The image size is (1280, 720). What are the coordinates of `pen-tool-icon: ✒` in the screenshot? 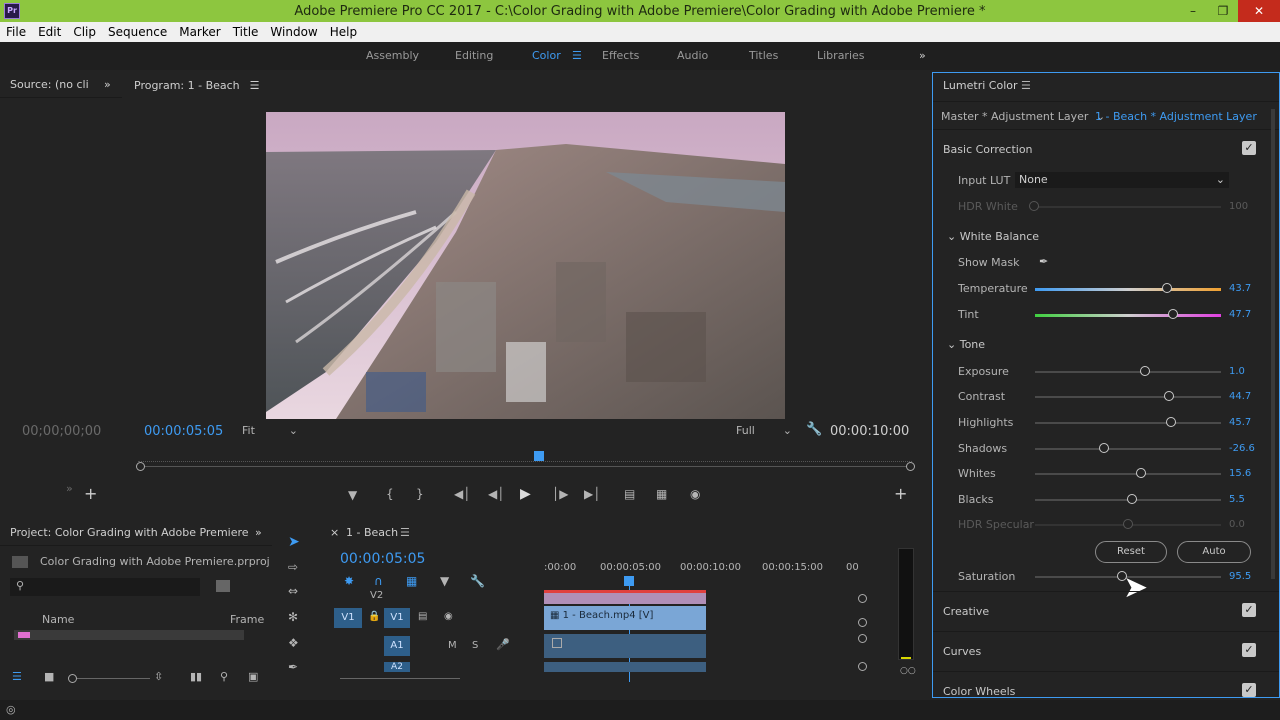 It's located at (293, 667).